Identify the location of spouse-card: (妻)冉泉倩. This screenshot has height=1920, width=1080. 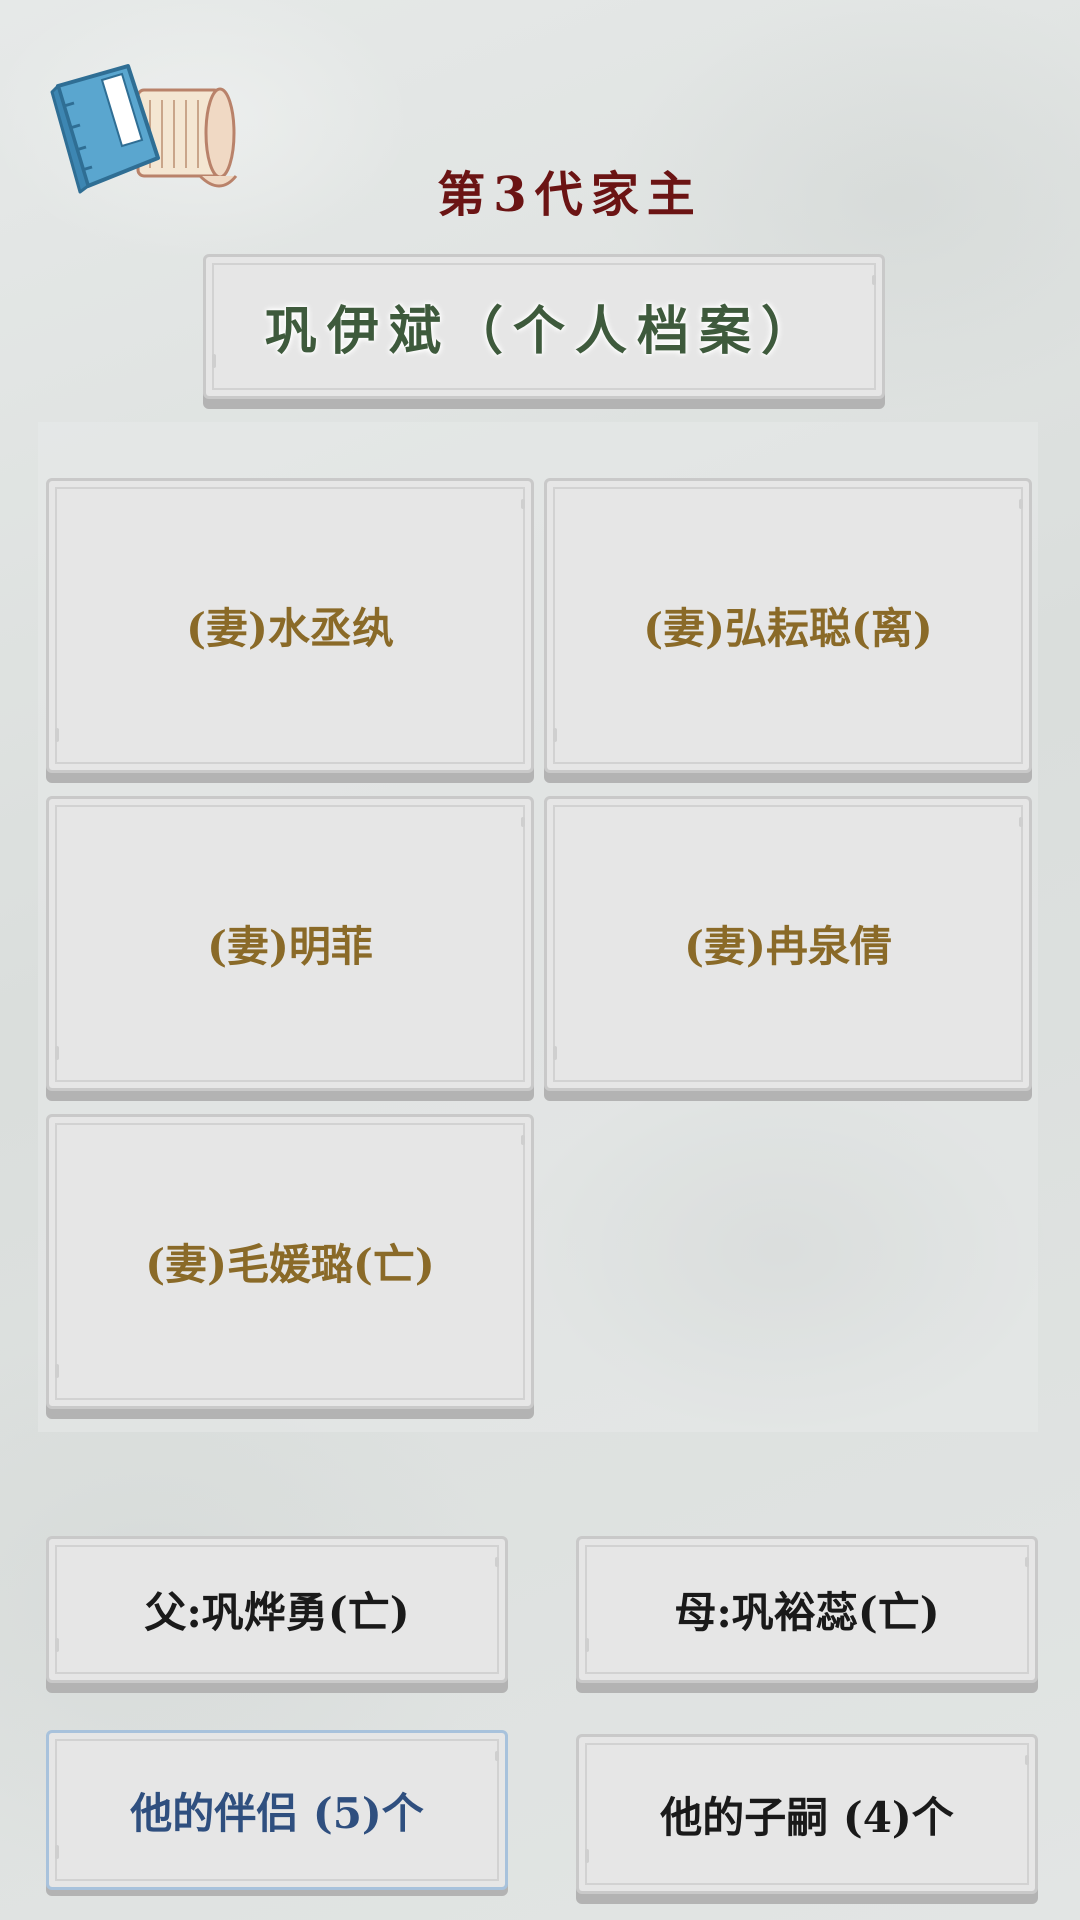
(788, 943).